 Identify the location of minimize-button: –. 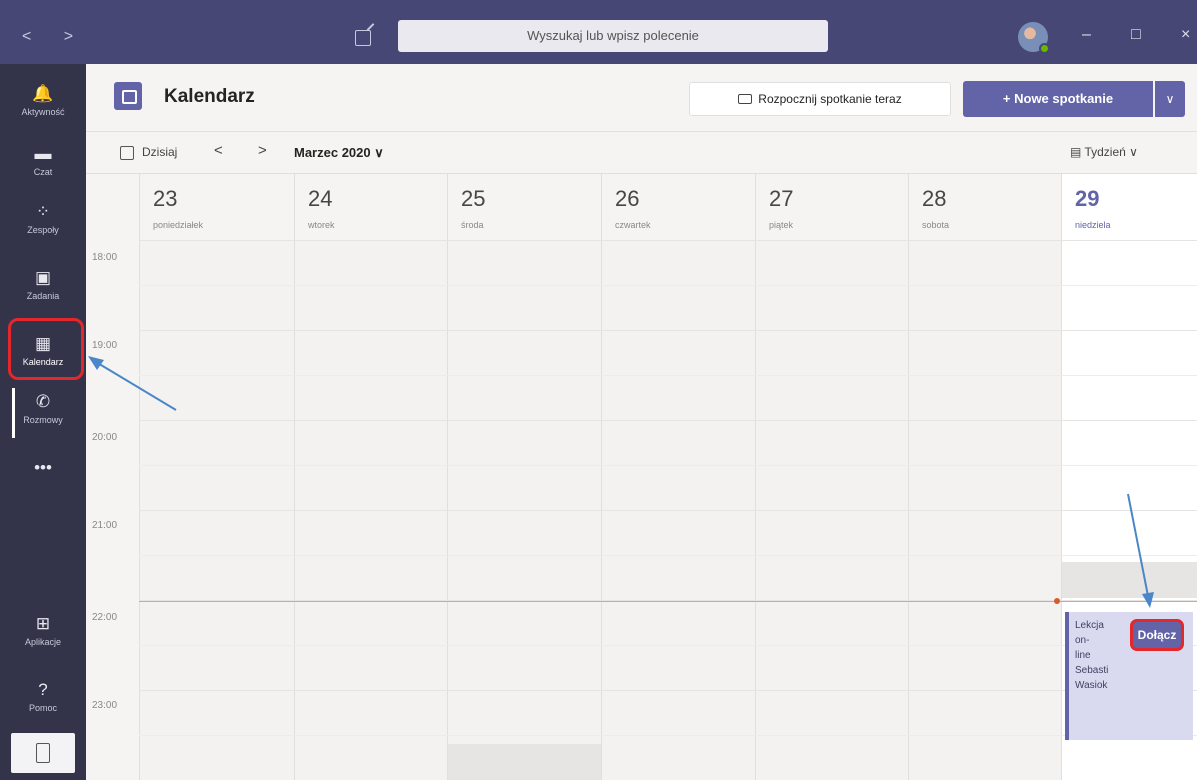
(1086, 35).